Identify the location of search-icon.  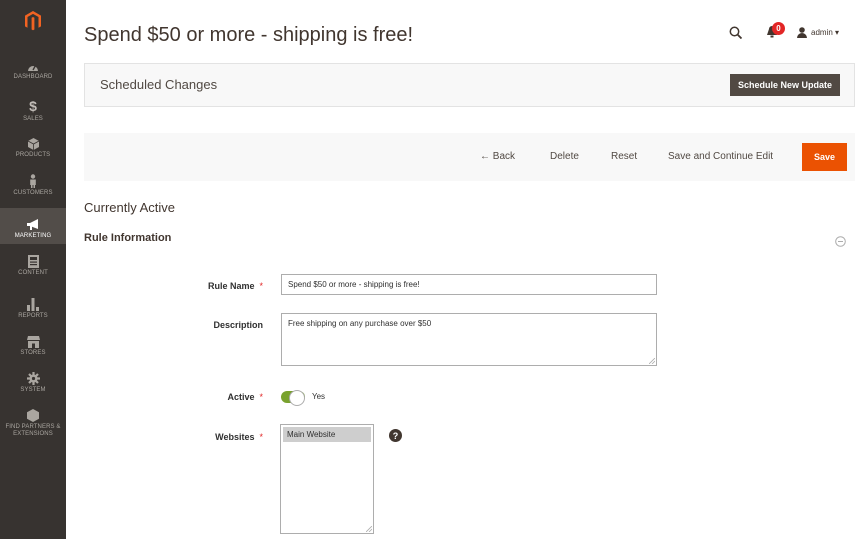
(736, 35).